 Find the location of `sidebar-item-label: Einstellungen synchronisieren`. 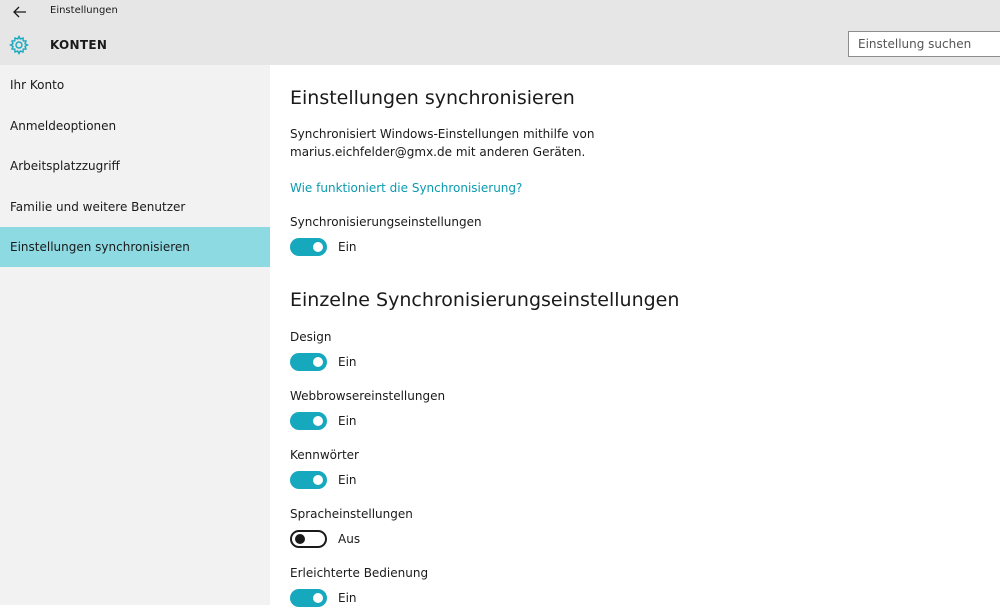

sidebar-item-label: Einstellungen synchronisieren is located at coordinates (100, 247).